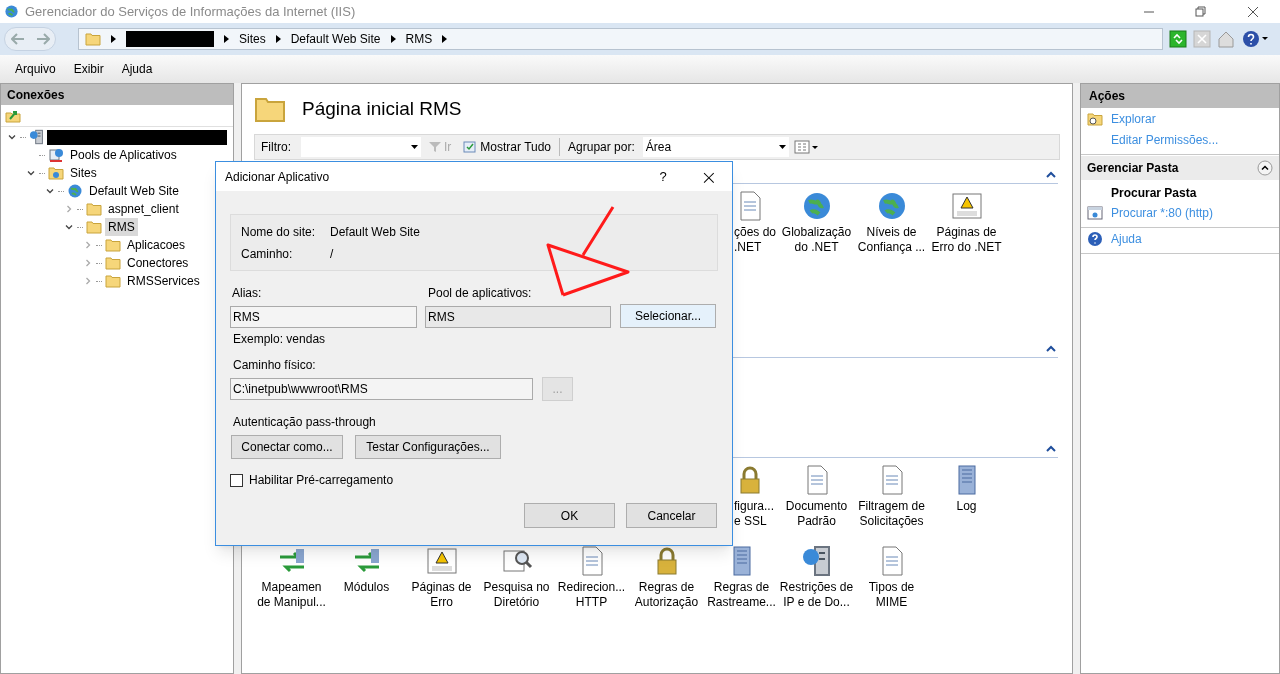  What do you see at coordinates (816, 514) in the screenshot?
I see `feature-label: Documento Padrão` at bounding box center [816, 514].